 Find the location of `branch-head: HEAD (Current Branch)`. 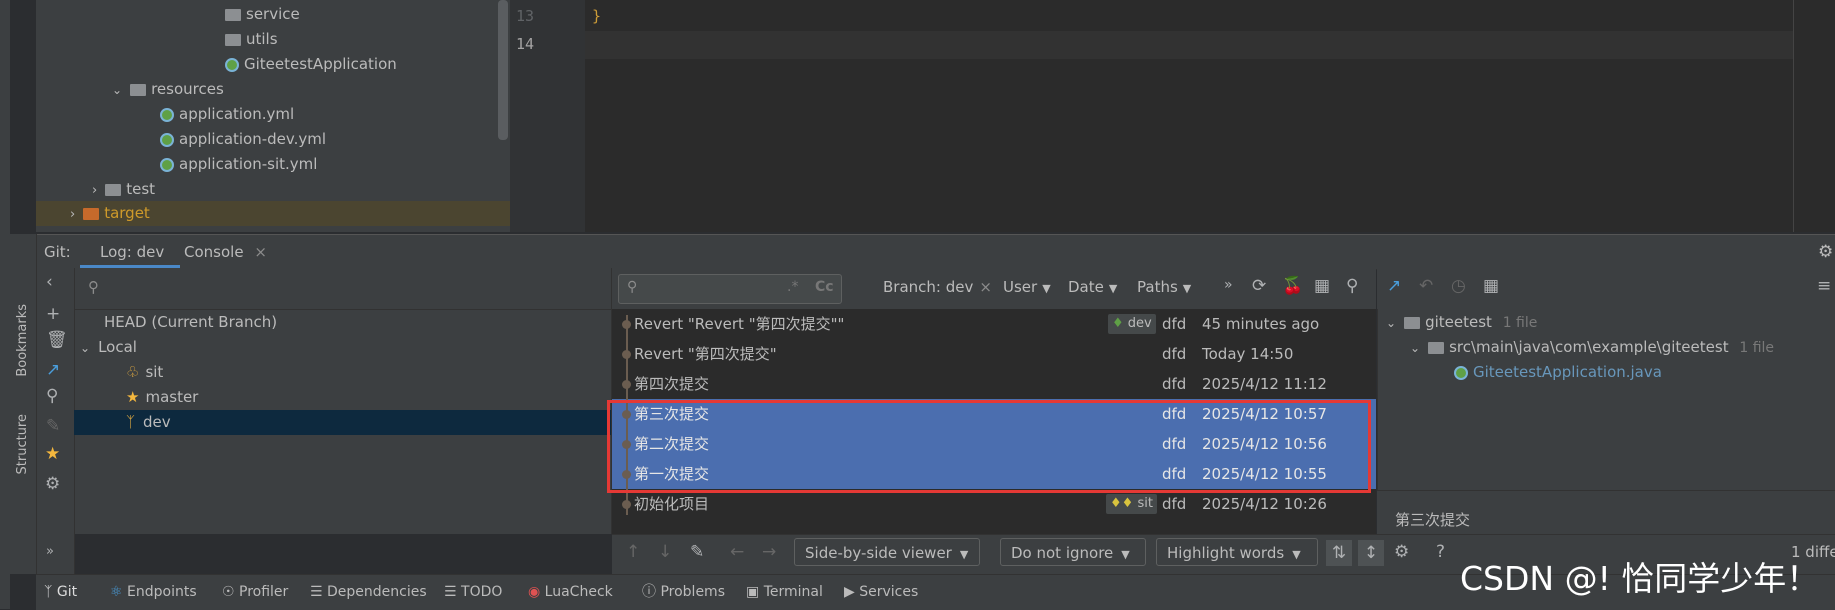

branch-head: HEAD (Current Branch) is located at coordinates (190, 322).